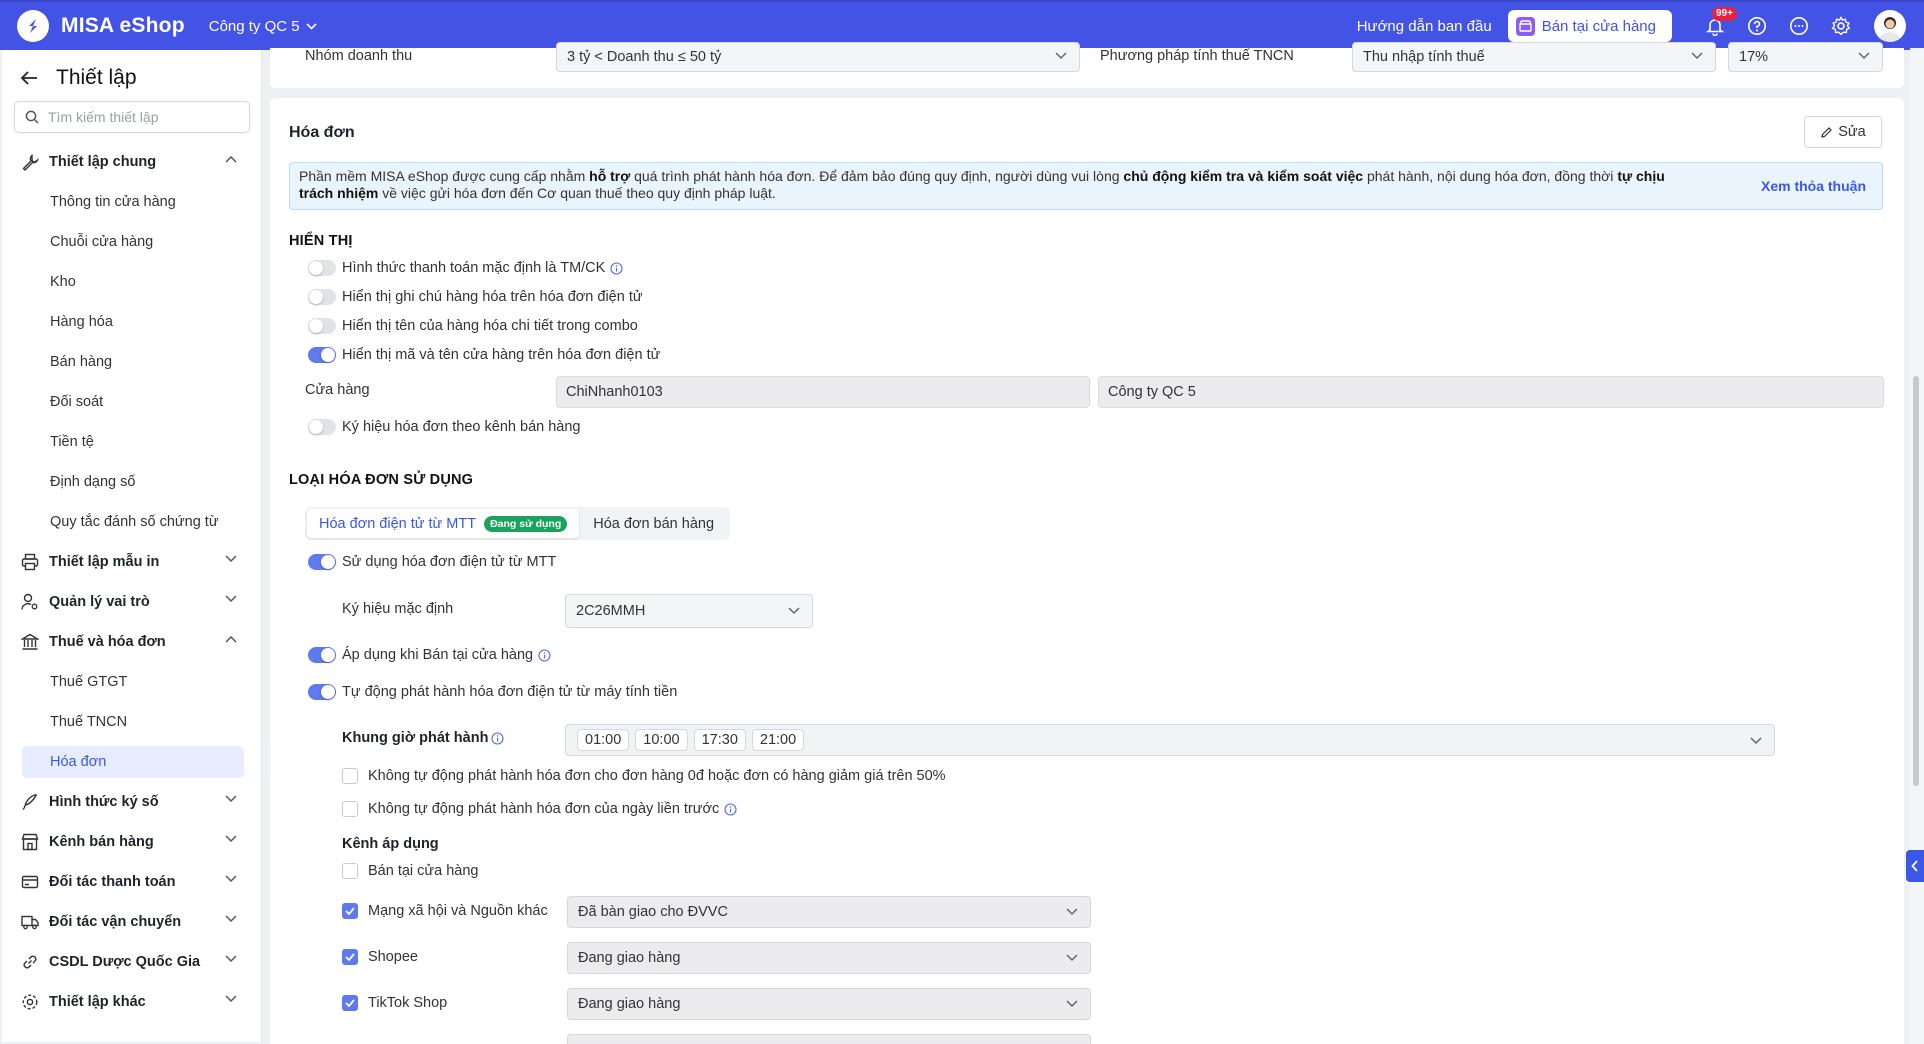 This screenshot has width=1924, height=1044. Describe the element at coordinates (123, 25) in the screenshot. I see `brand-name: MISA eShop` at that location.